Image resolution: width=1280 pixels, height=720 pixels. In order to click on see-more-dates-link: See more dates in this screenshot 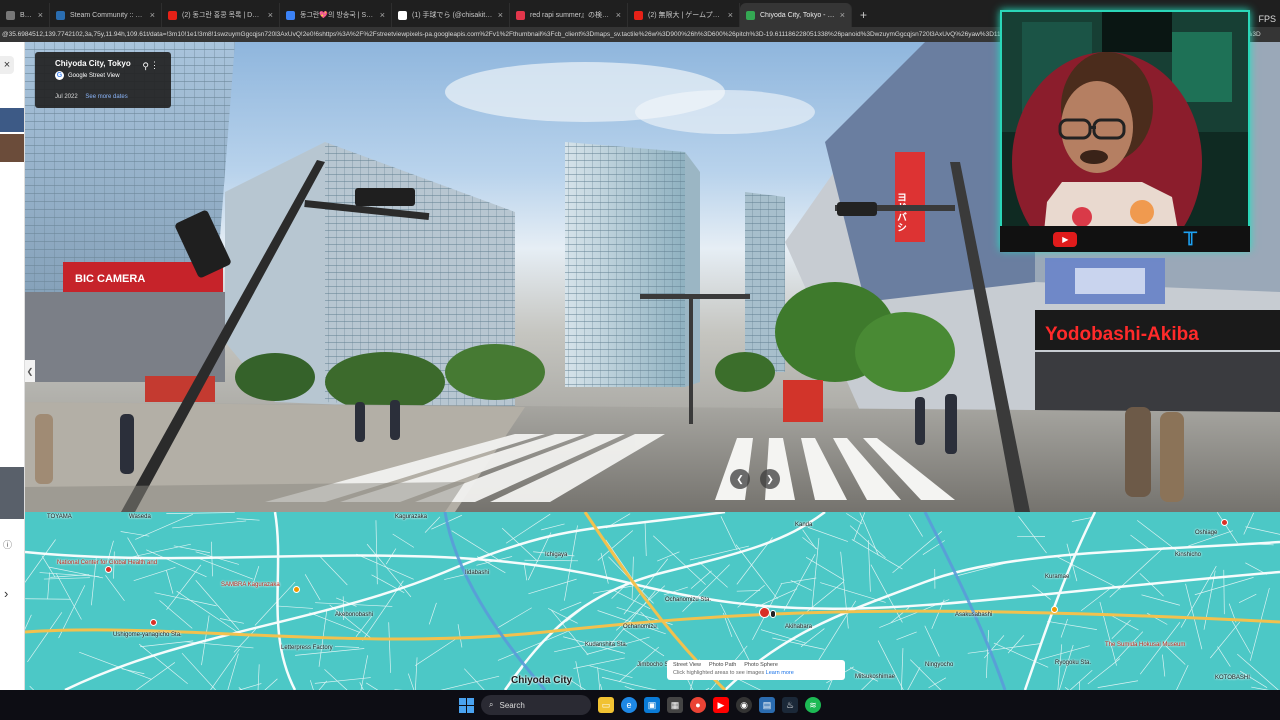, I will do `click(106, 97)`.